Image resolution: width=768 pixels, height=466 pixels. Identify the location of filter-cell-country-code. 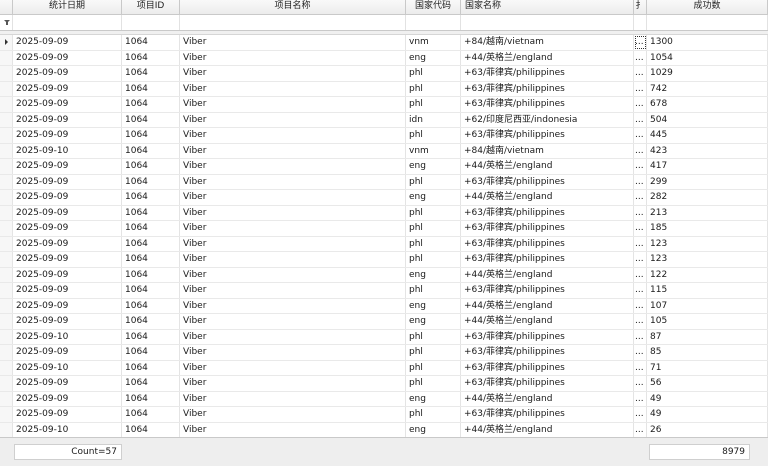
(433, 22).